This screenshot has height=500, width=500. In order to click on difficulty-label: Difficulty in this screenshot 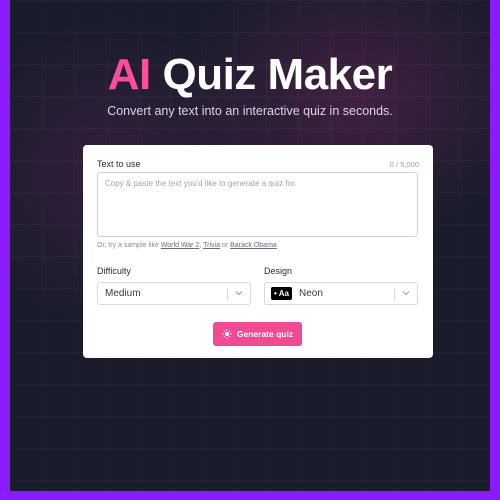, I will do `click(114, 271)`.